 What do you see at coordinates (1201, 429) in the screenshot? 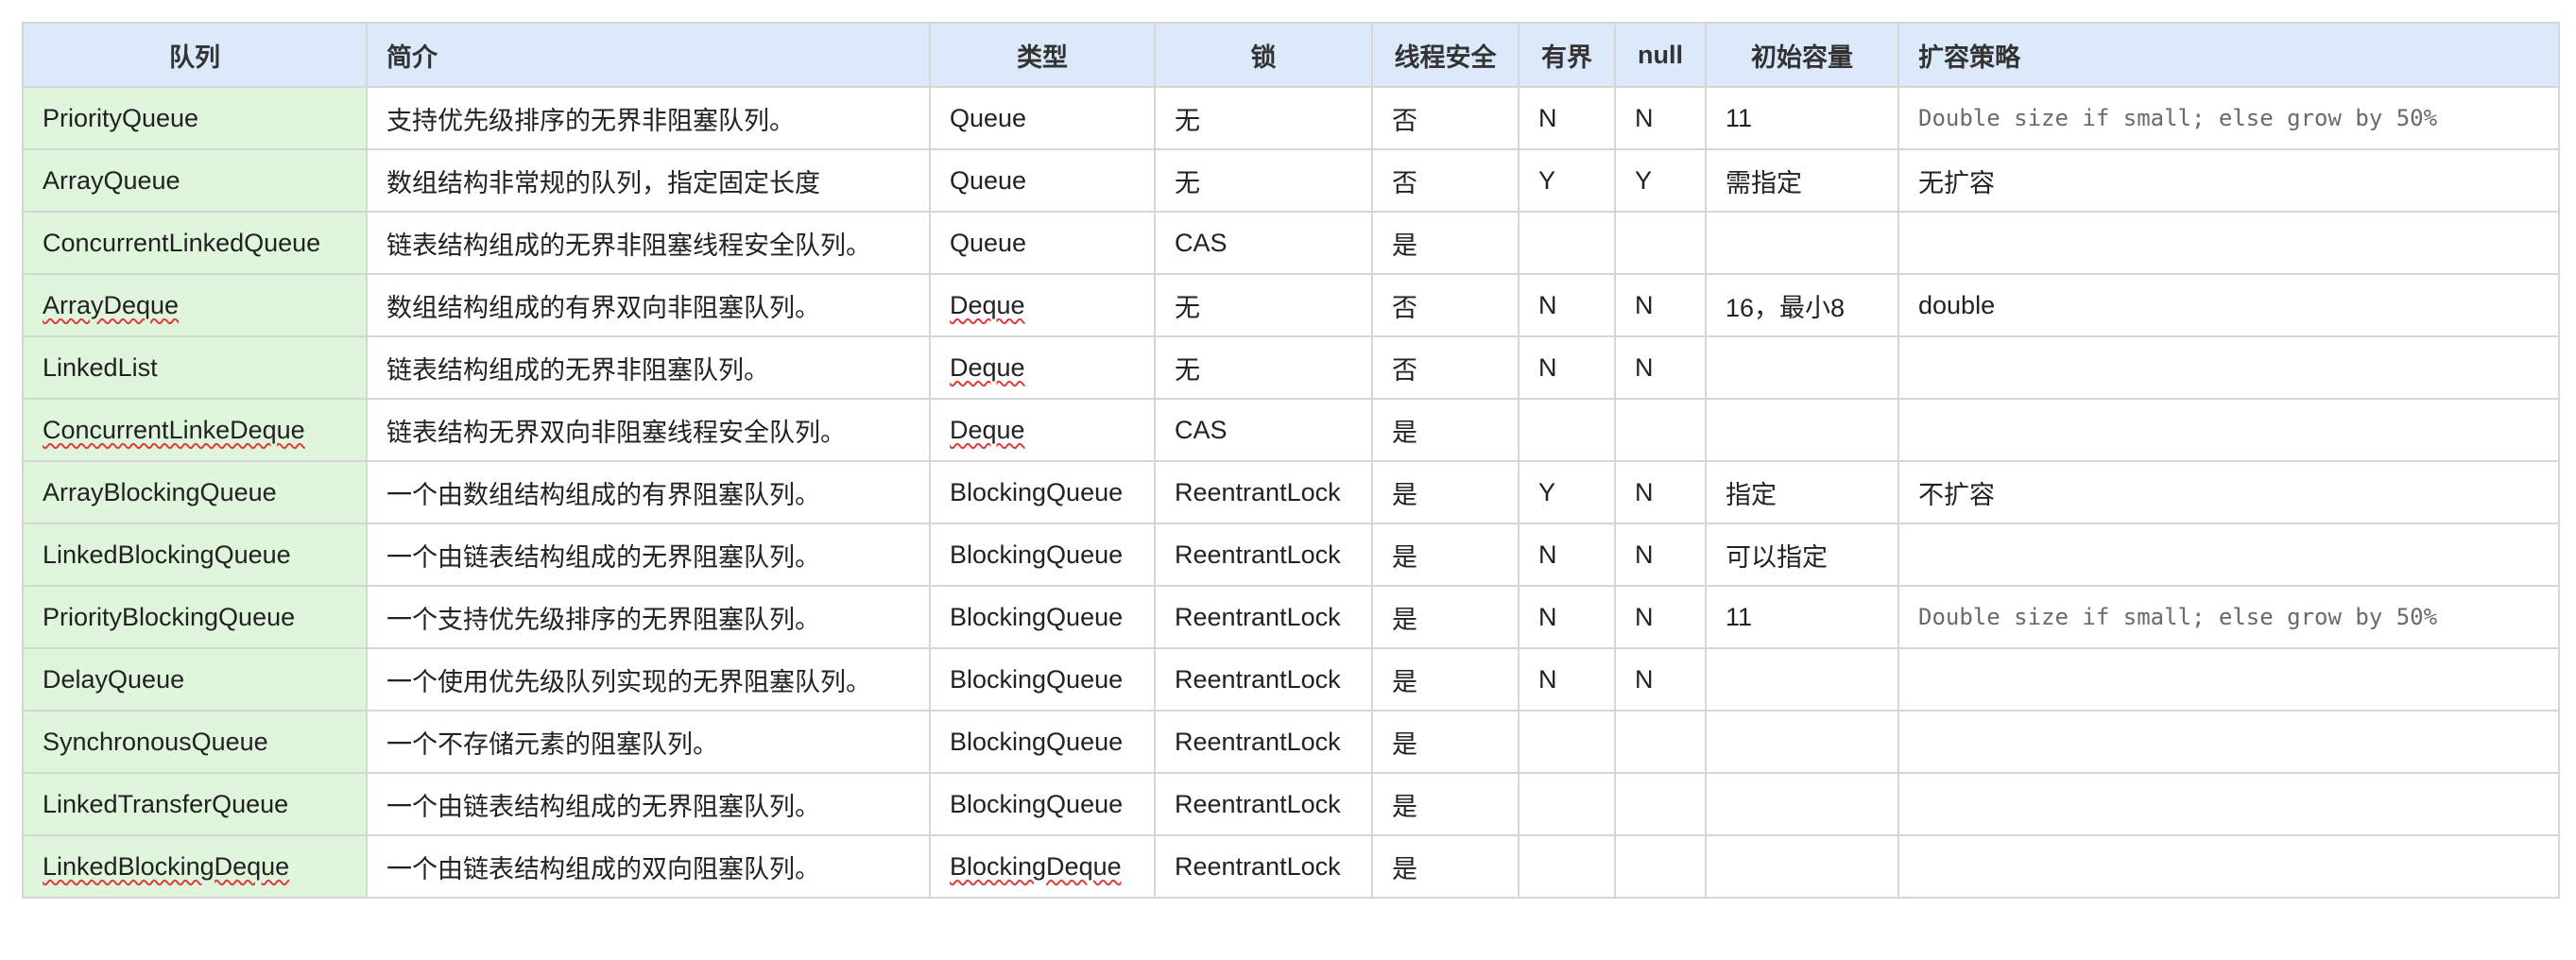
I see `cell-lock-text: CAS` at bounding box center [1201, 429].